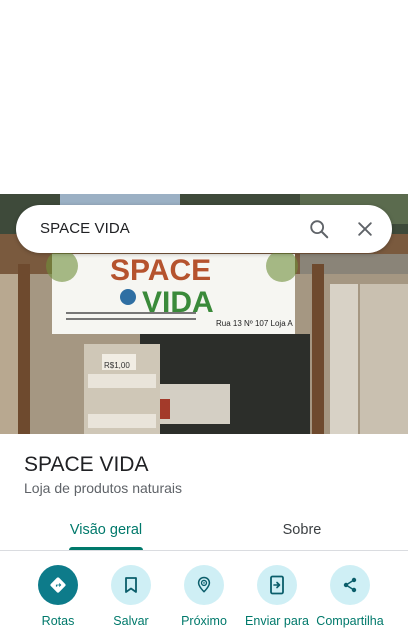  I want to click on nearby-button: Próximo, so click(204, 596).